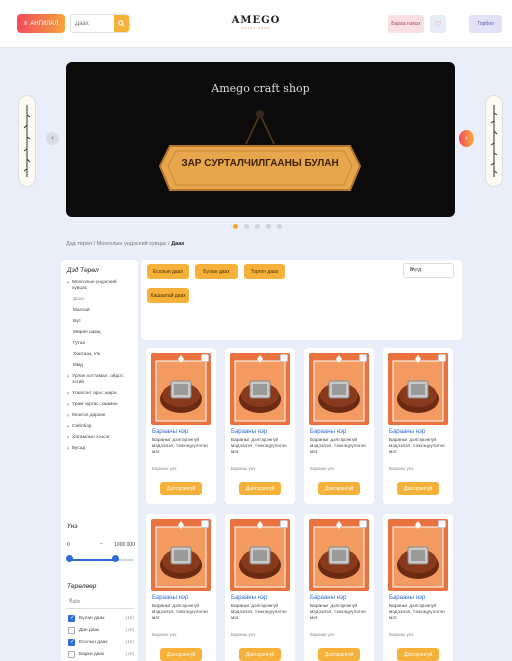 The height and width of the screenshot is (661, 512). I want to click on sidebar-item: ‹ Монголын үндэсний хувцас, so click(99, 286).